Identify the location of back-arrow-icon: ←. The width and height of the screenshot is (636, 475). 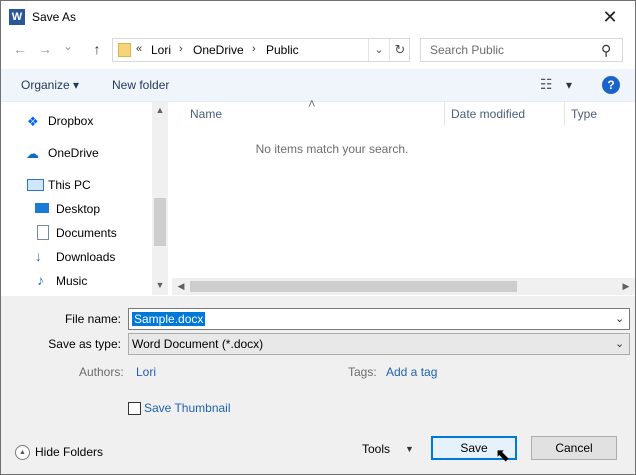
(20, 49).